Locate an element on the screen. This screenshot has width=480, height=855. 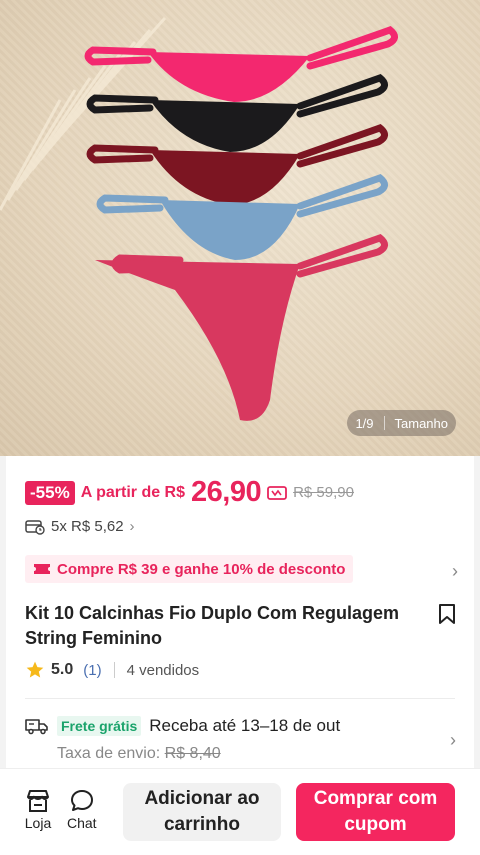
divider is located at coordinates (114, 670).